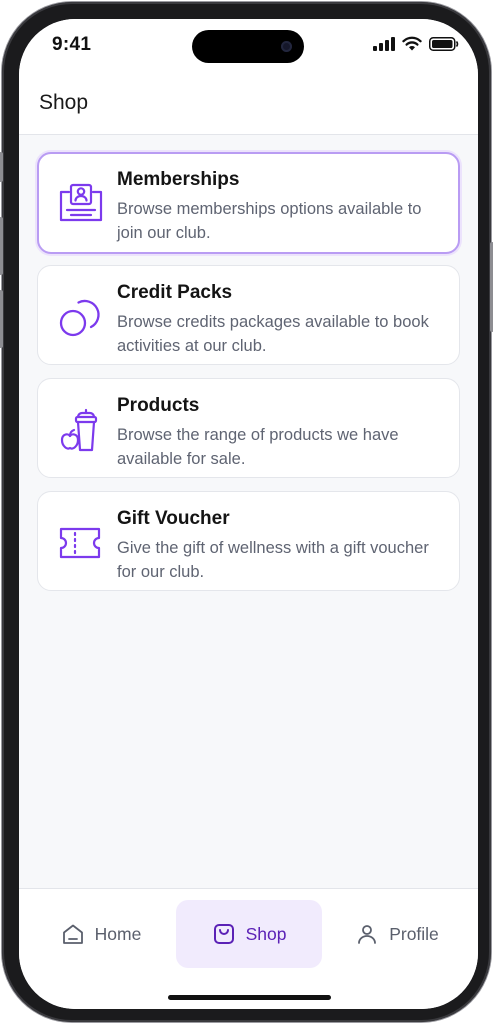 The width and height of the screenshot is (493, 1024). Describe the element at coordinates (249, 997) in the screenshot. I see `home-indicator` at that location.